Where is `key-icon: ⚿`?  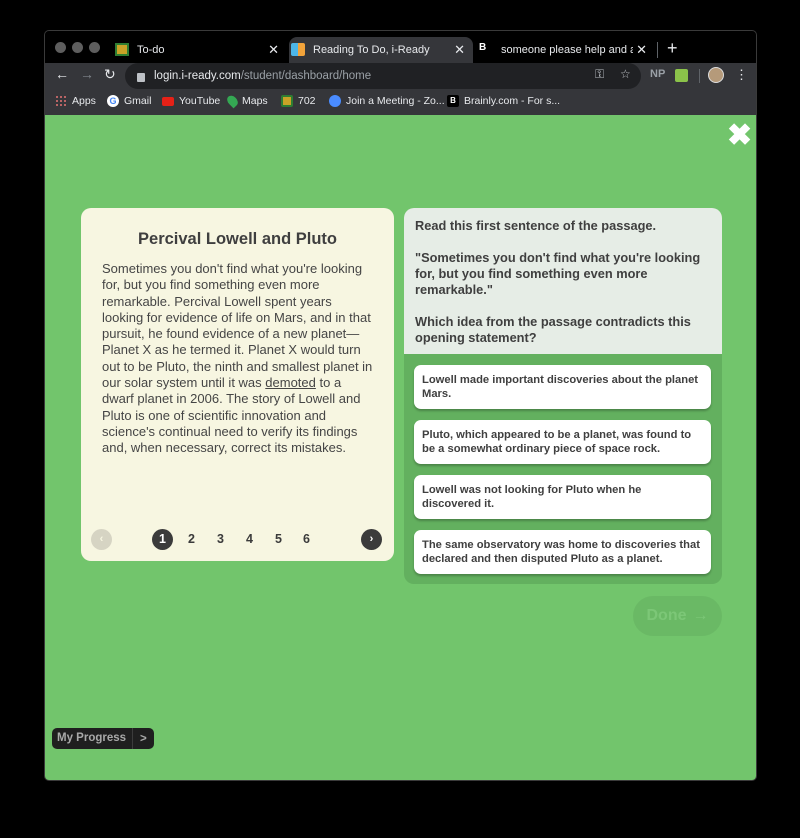 key-icon: ⚿ is located at coordinates (599, 74).